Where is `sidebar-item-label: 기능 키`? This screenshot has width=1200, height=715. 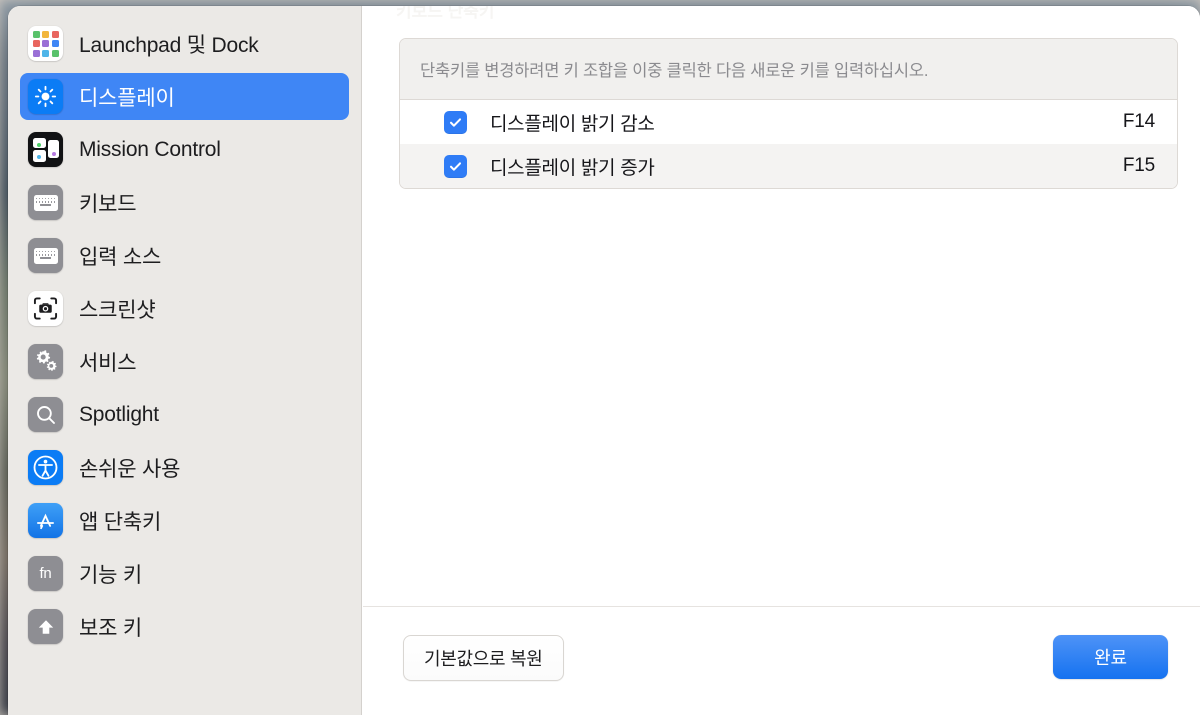
sidebar-item-label: 기능 키 is located at coordinates (110, 575).